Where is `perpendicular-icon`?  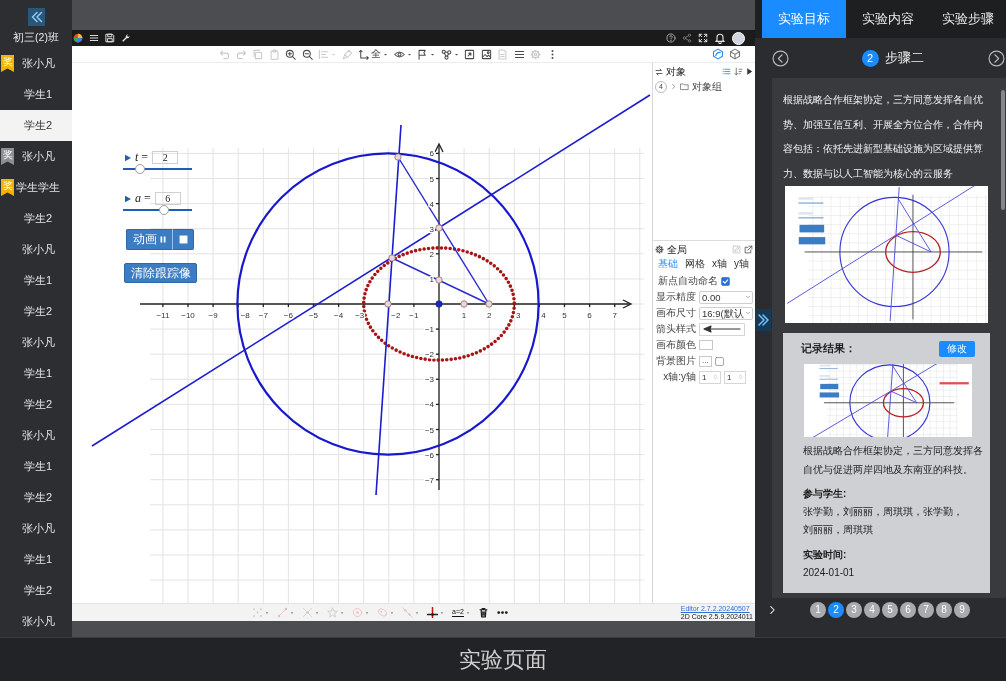 perpendicular-icon is located at coordinates (432, 612).